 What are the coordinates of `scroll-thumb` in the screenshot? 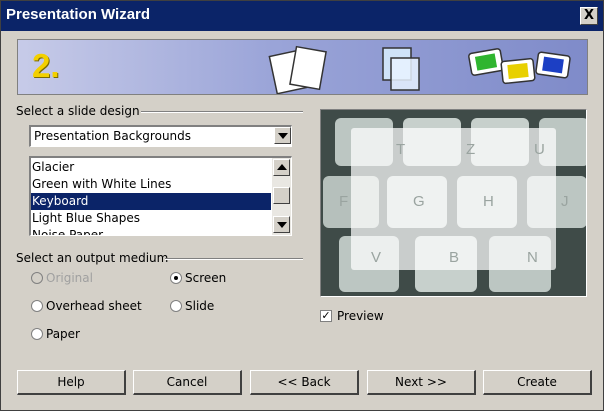 It's located at (281, 195).